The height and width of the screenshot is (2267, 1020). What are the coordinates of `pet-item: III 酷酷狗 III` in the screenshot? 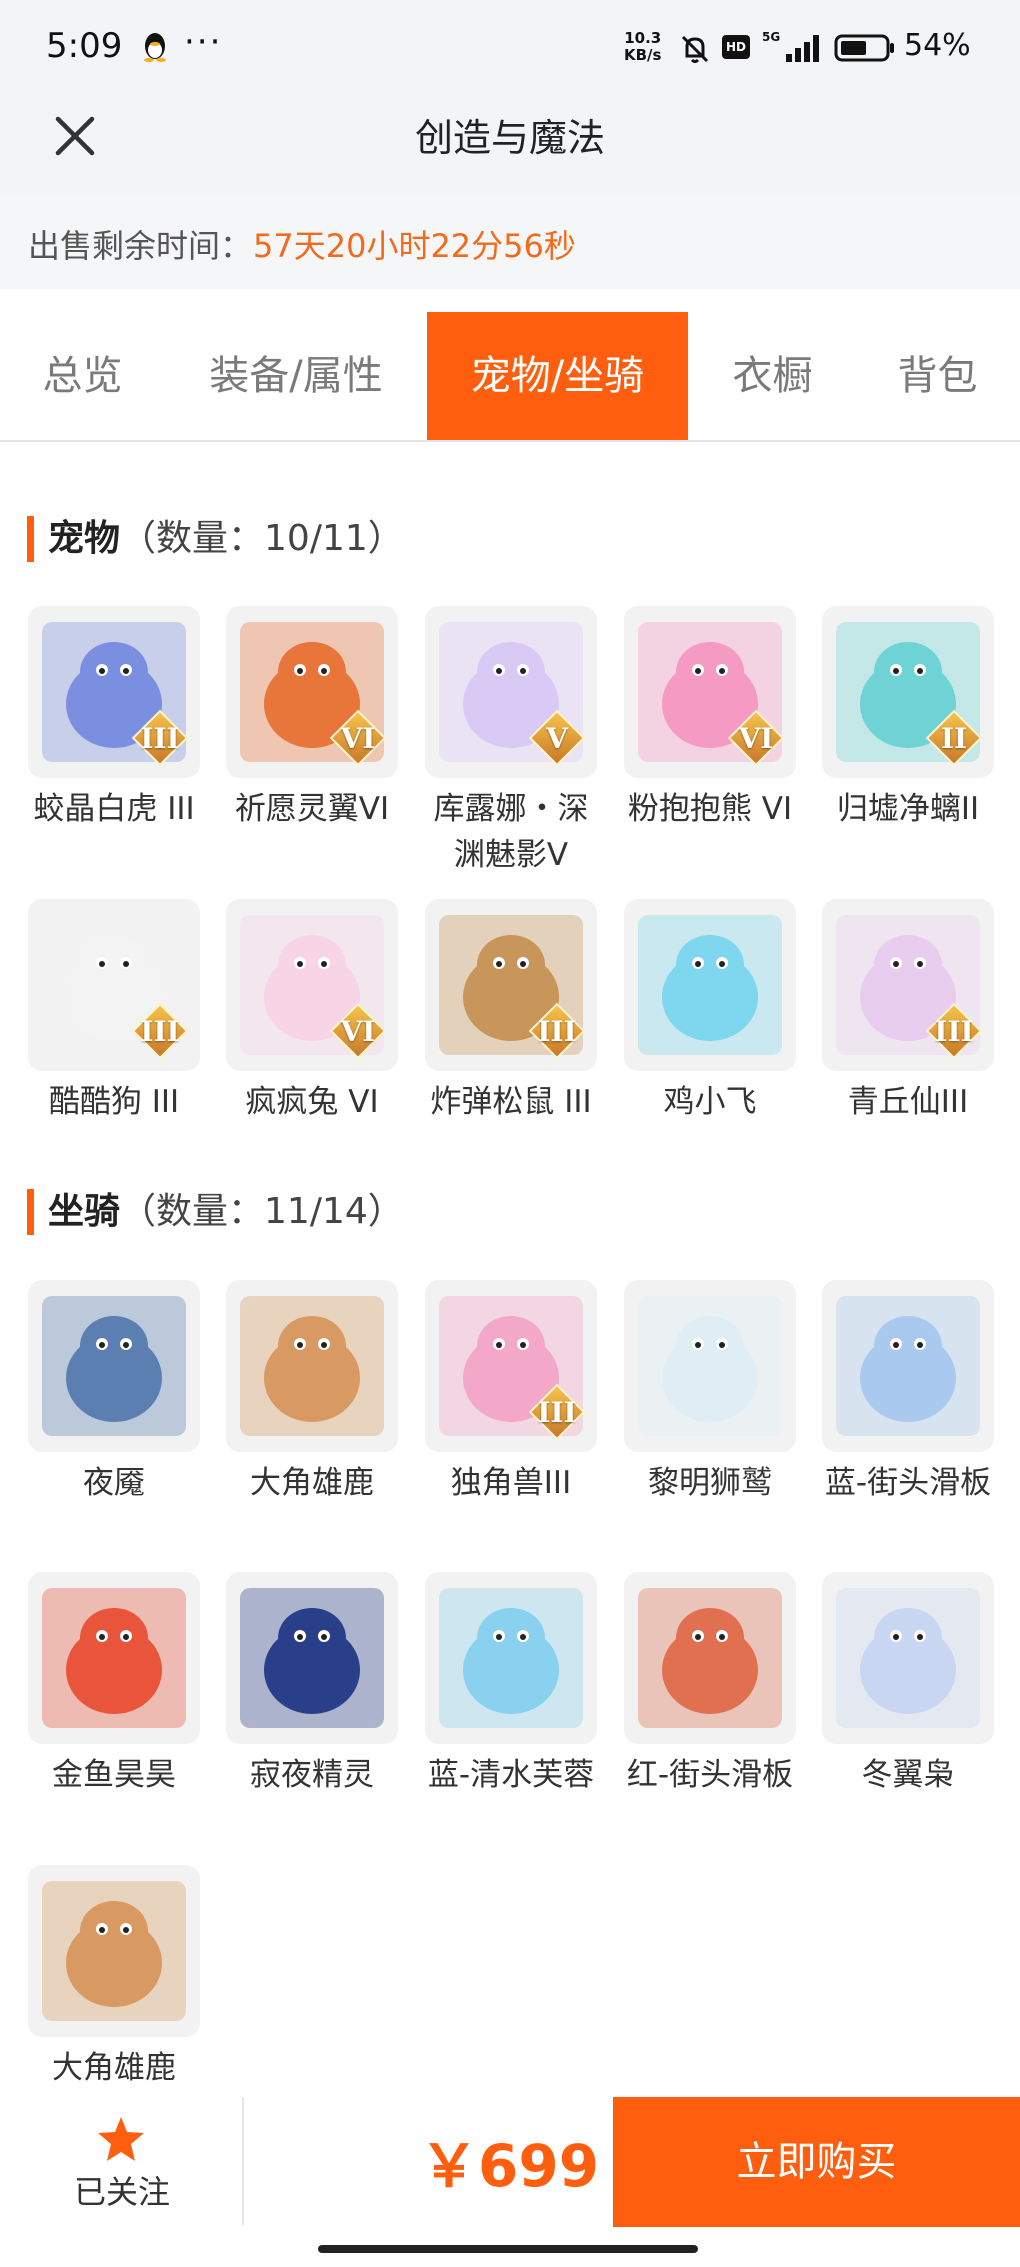 It's located at (114, 1012).